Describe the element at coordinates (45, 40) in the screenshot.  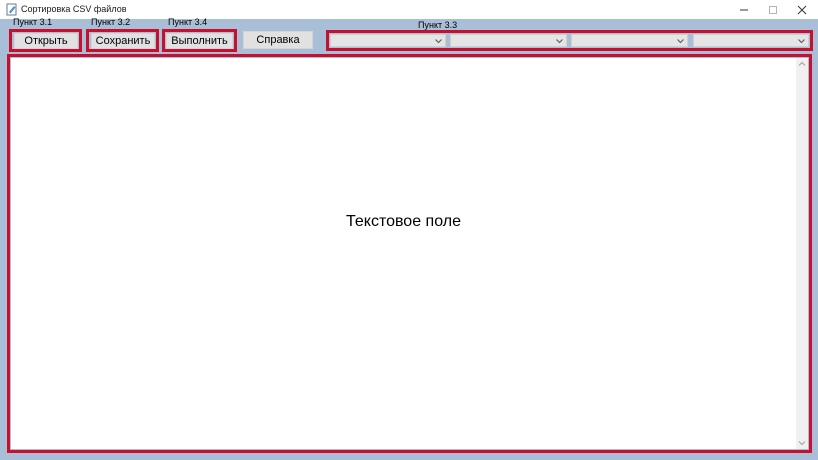
I see `highlight-open` at that location.